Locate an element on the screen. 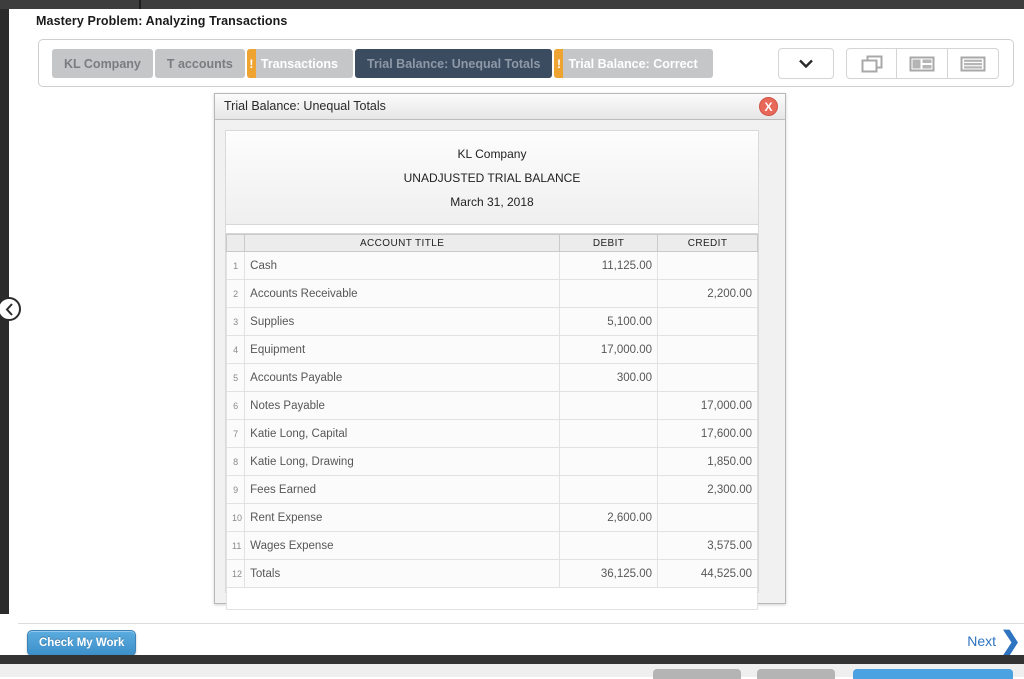 The image size is (1024, 679). statement-company: KL Company is located at coordinates (492, 154).